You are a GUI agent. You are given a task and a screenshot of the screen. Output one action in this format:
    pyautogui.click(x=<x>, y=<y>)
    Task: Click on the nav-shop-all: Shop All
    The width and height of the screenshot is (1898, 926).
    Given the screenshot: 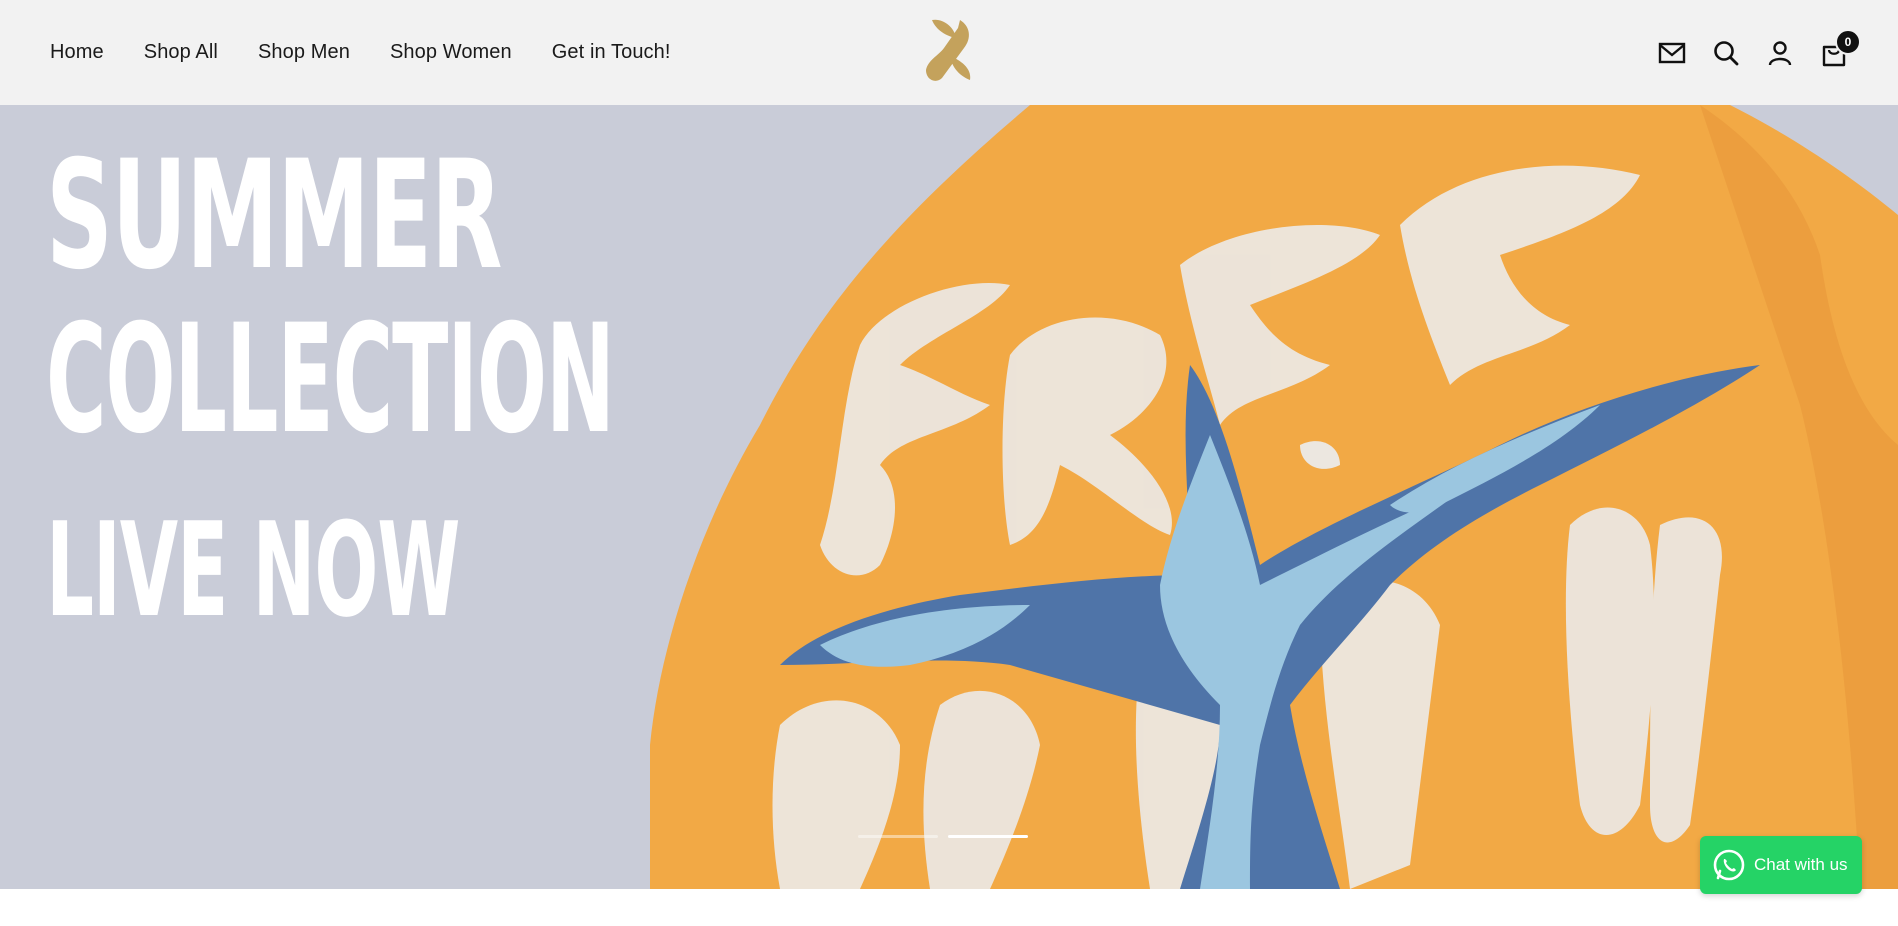 What is the action you would take?
    pyautogui.click(x=181, y=52)
    